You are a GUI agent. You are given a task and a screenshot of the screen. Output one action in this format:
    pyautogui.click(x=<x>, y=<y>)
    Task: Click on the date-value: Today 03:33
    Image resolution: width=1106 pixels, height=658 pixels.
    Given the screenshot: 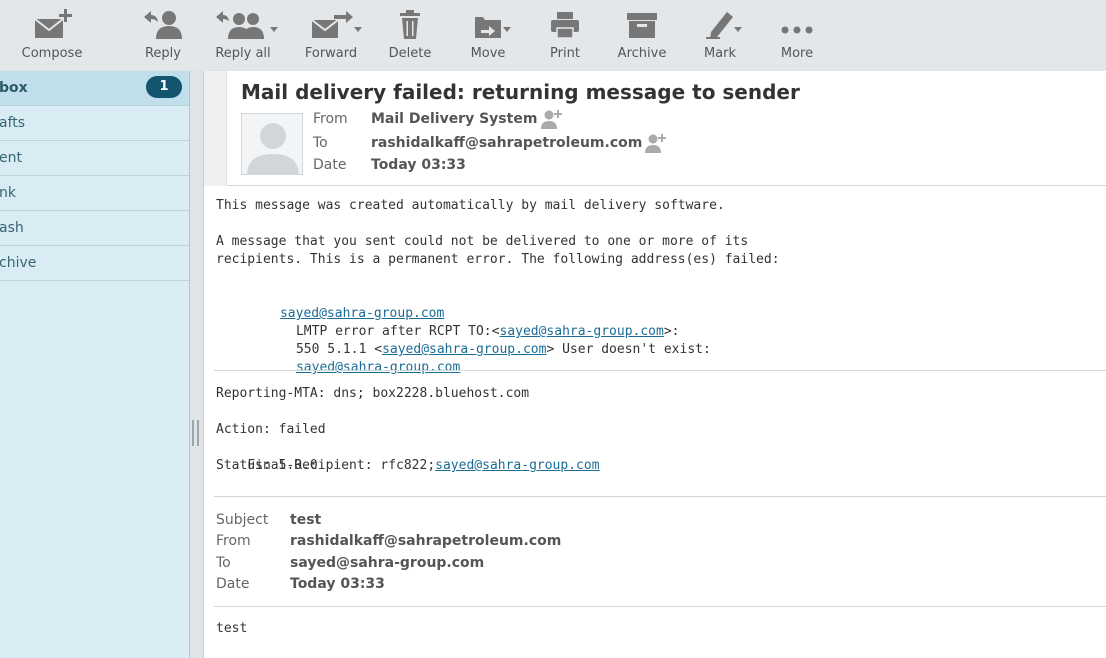 What is the action you would take?
    pyautogui.click(x=418, y=165)
    